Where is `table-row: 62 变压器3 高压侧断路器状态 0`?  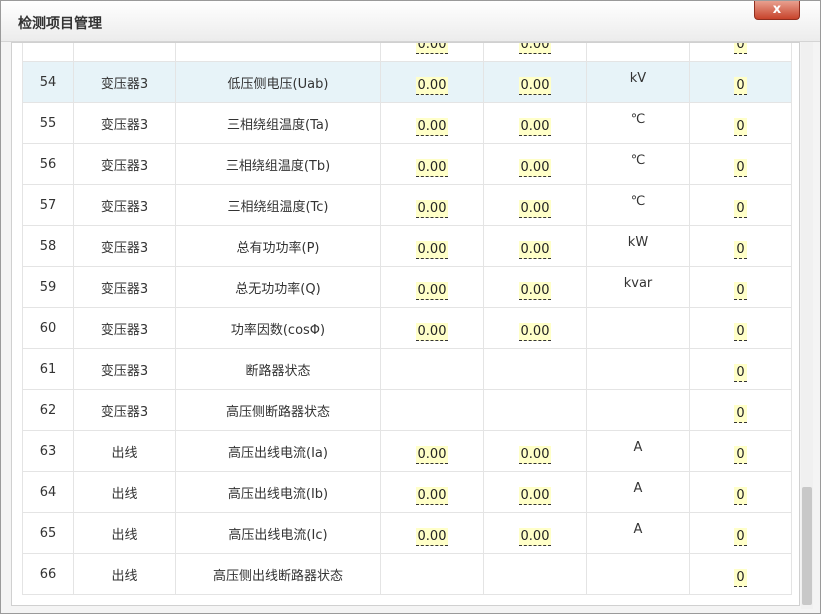 table-row: 62 变压器3 高压侧断路器状态 0 is located at coordinates (407, 410).